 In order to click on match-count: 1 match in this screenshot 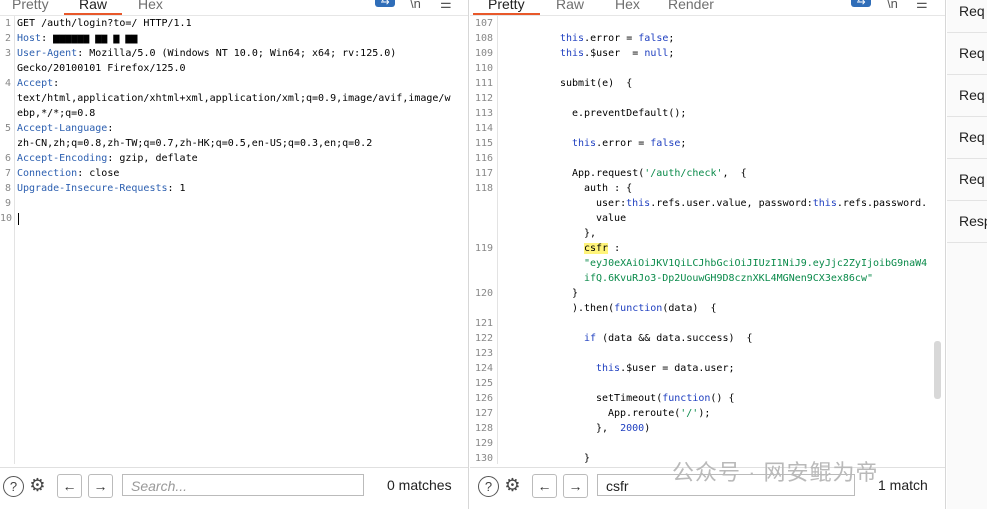, I will do `click(903, 485)`.